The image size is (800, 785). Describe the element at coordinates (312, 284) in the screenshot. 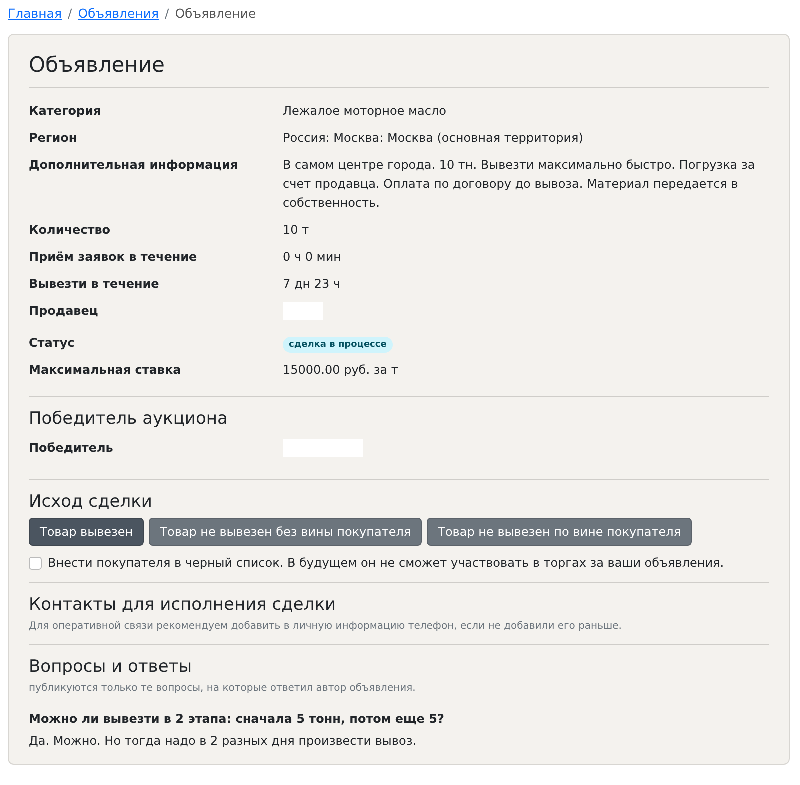

I see `field-value: 7 дн 23 ч` at that location.